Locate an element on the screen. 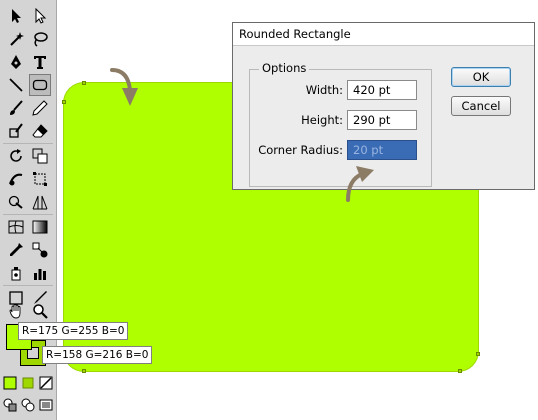 The width and height of the screenshot is (538, 420). lasso-tool-icon is located at coordinates (40, 39).